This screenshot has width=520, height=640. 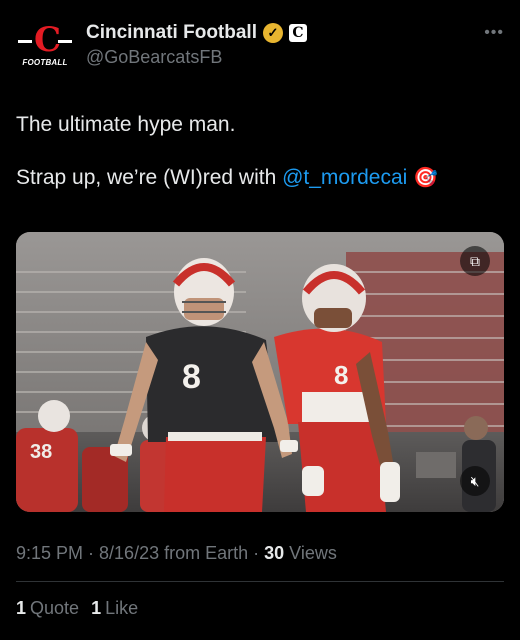 What do you see at coordinates (21, 608) in the screenshot?
I see `quotes-count: 1` at bounding box center [21, 608].